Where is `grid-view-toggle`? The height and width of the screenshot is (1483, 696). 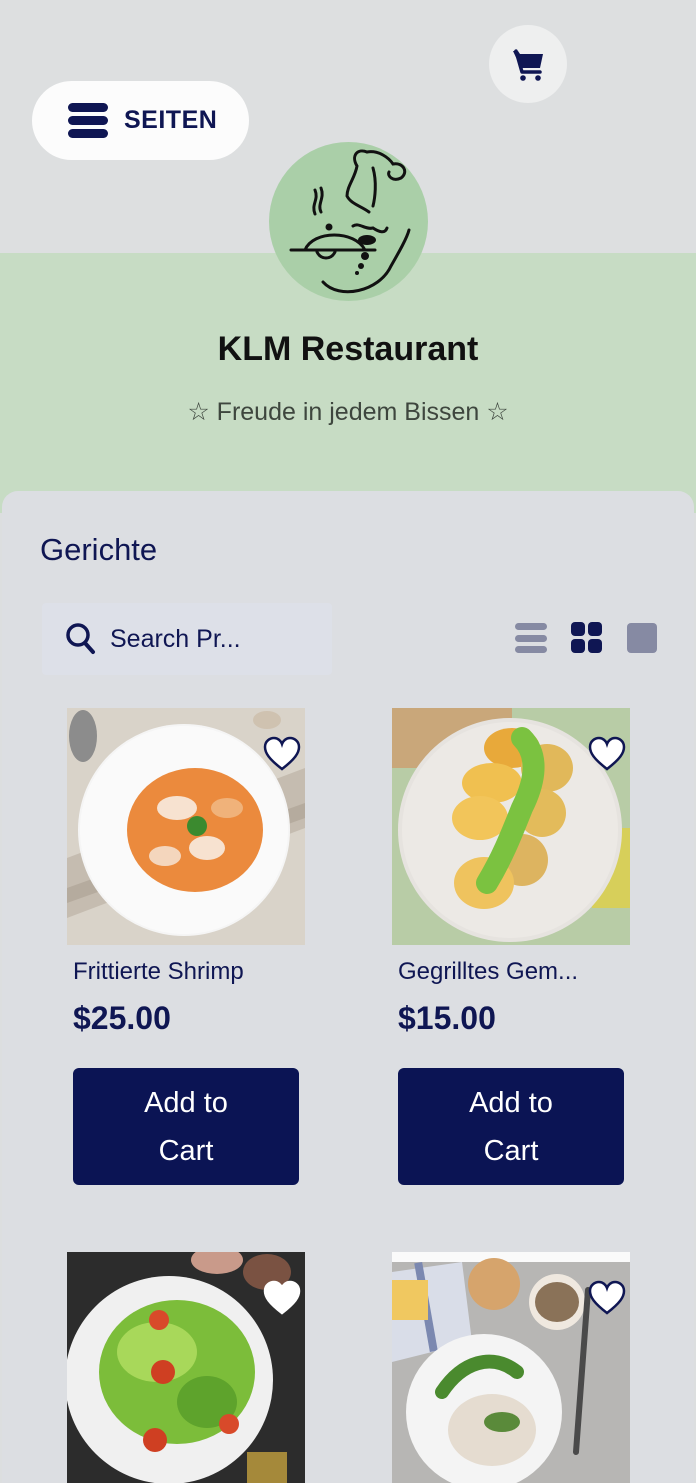
grid-view-toggle is located at coordinates (587, 638).